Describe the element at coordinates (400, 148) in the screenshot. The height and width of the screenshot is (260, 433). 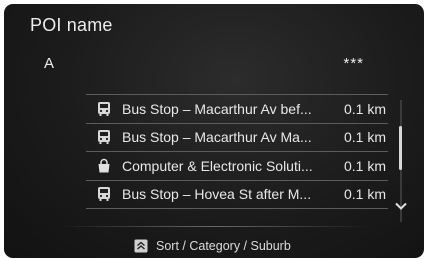
I see `scrollbar-thumb` at that location.